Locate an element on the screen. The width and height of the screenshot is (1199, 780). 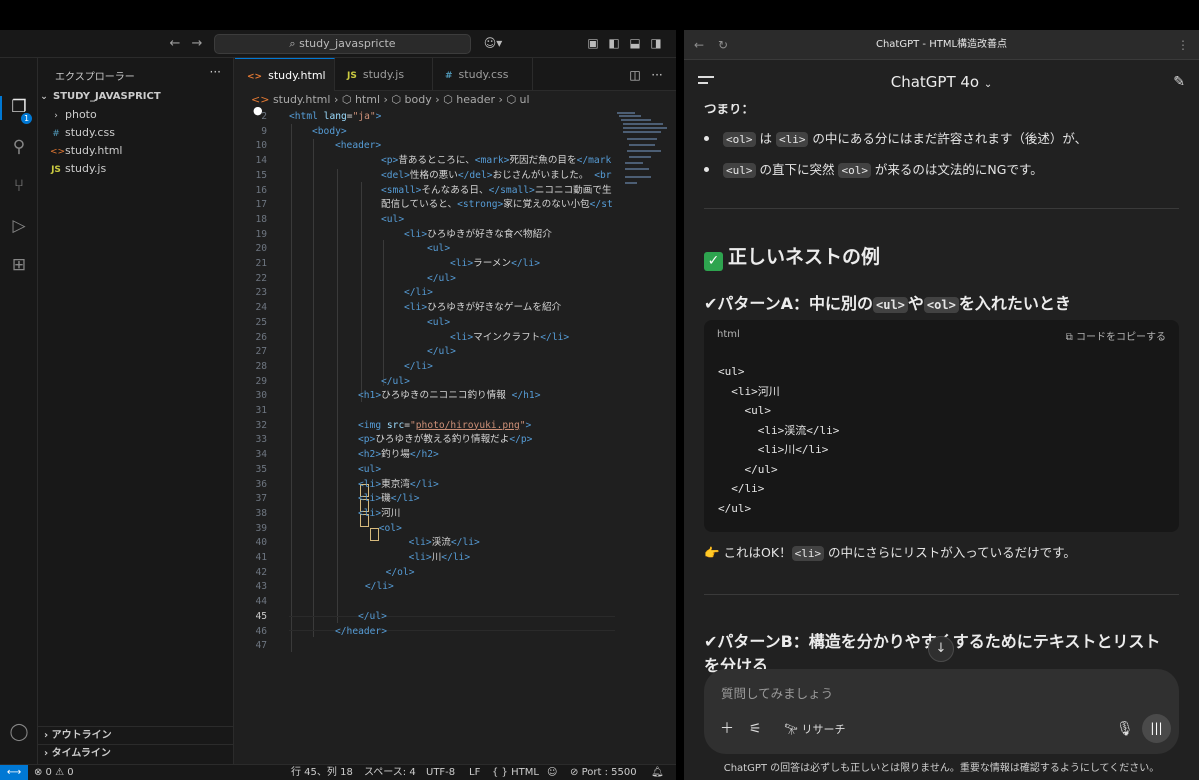
encoding: UTF-8 is located at coordinates (440, 772).